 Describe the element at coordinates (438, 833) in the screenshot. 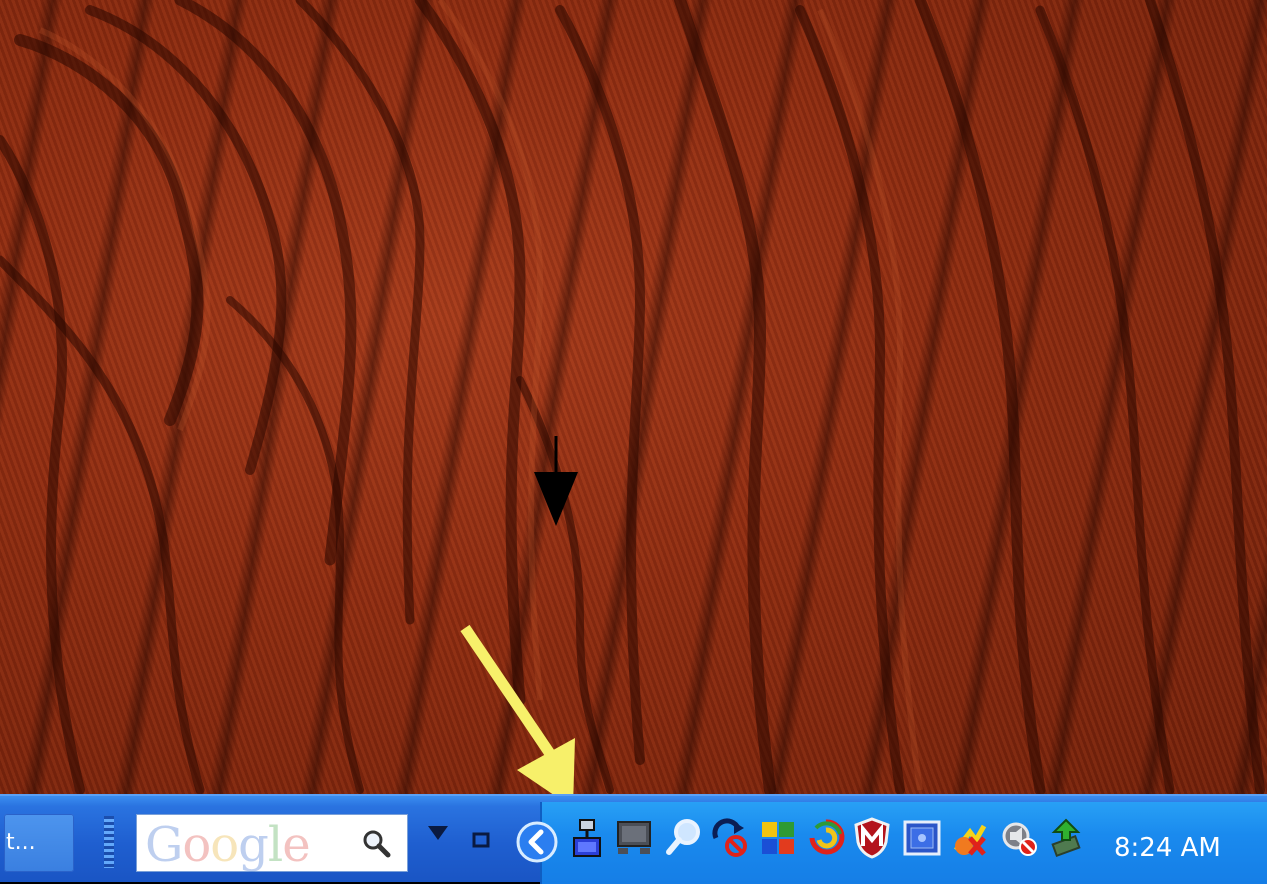

I see `toolbar-dropdown-arrow-icon` at that location.